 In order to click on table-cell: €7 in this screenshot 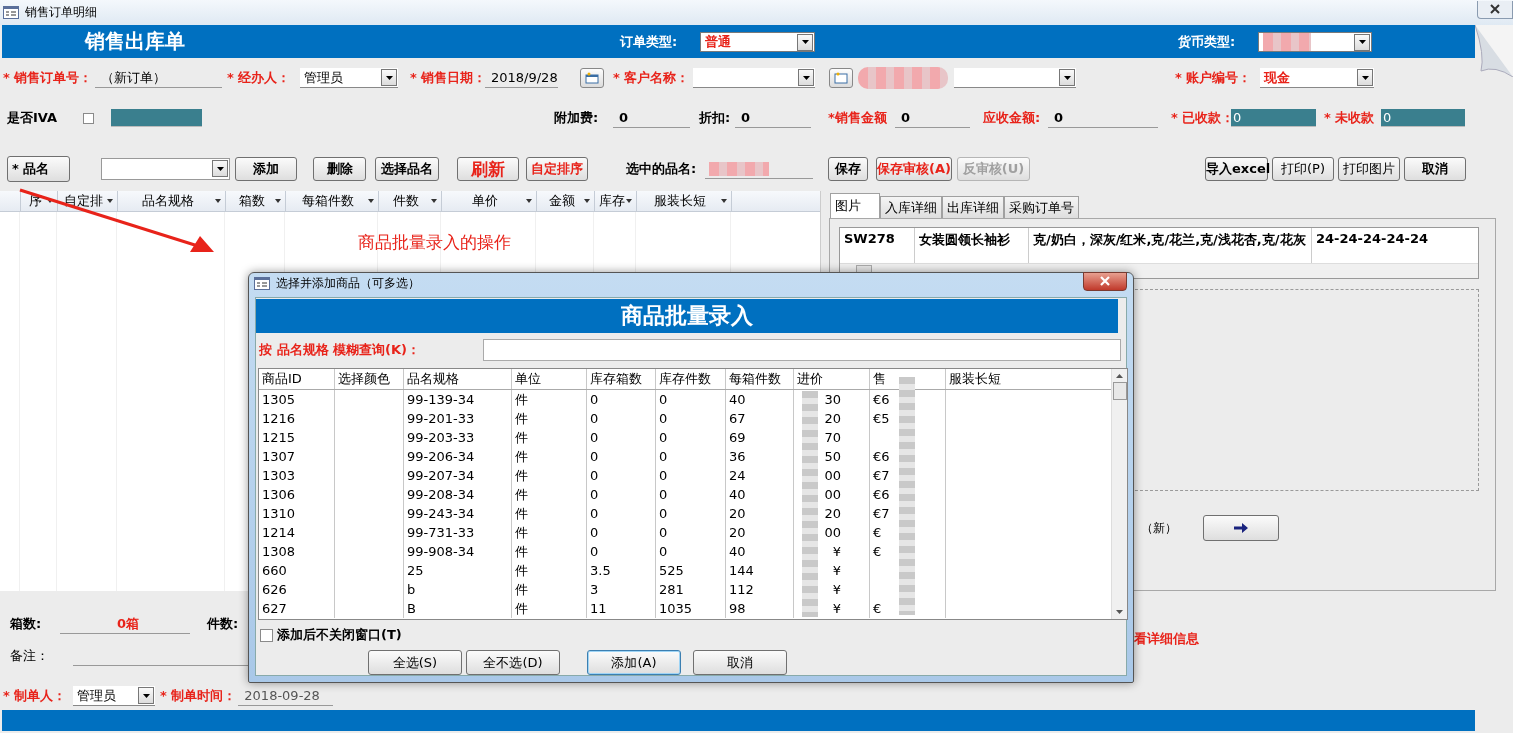, I will do `click(881, 475)`.